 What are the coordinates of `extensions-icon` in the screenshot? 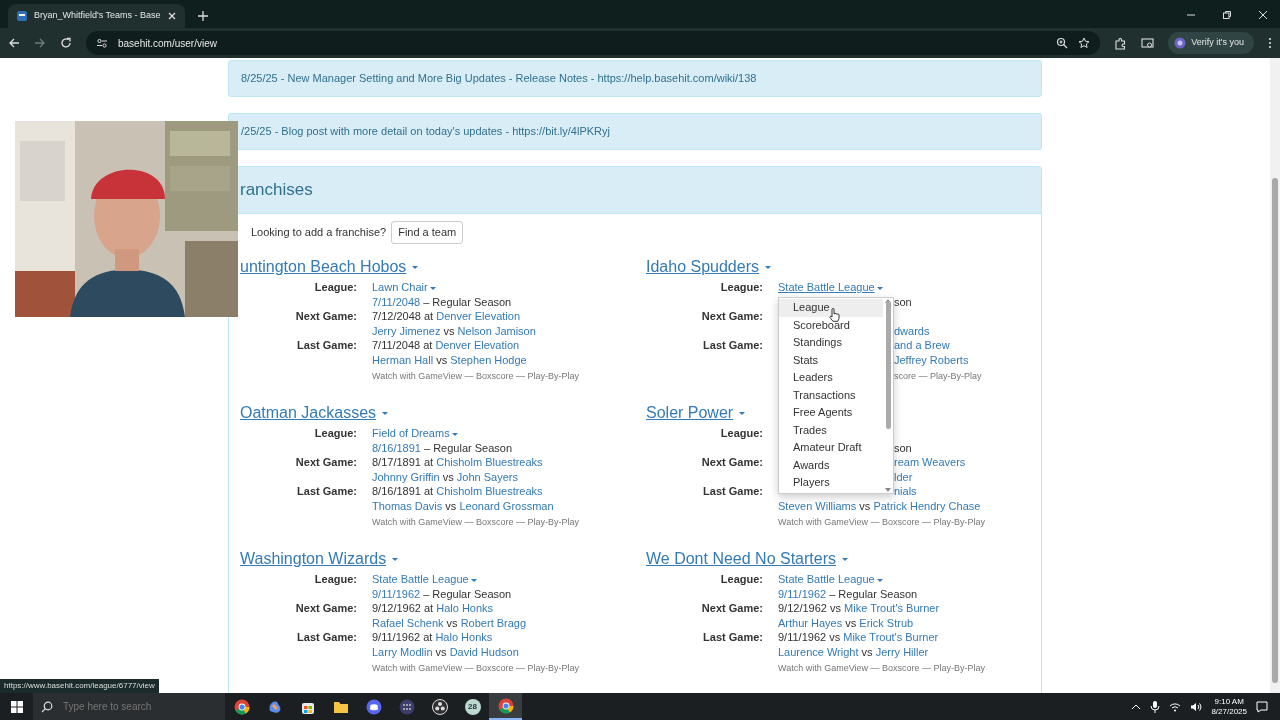 It's located at (1121, 43).